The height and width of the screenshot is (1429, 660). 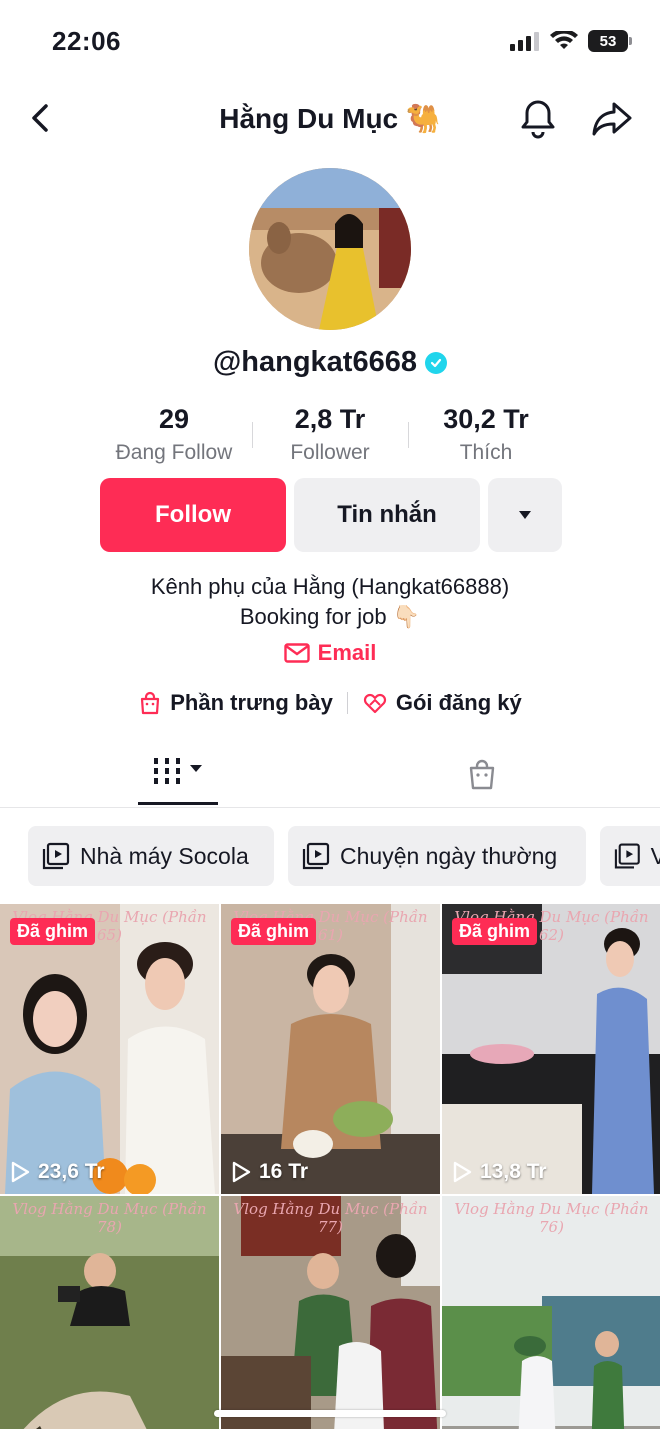 I want to click on stat-likes: 30,2 Tr Thích, so click(x=486, y=434).